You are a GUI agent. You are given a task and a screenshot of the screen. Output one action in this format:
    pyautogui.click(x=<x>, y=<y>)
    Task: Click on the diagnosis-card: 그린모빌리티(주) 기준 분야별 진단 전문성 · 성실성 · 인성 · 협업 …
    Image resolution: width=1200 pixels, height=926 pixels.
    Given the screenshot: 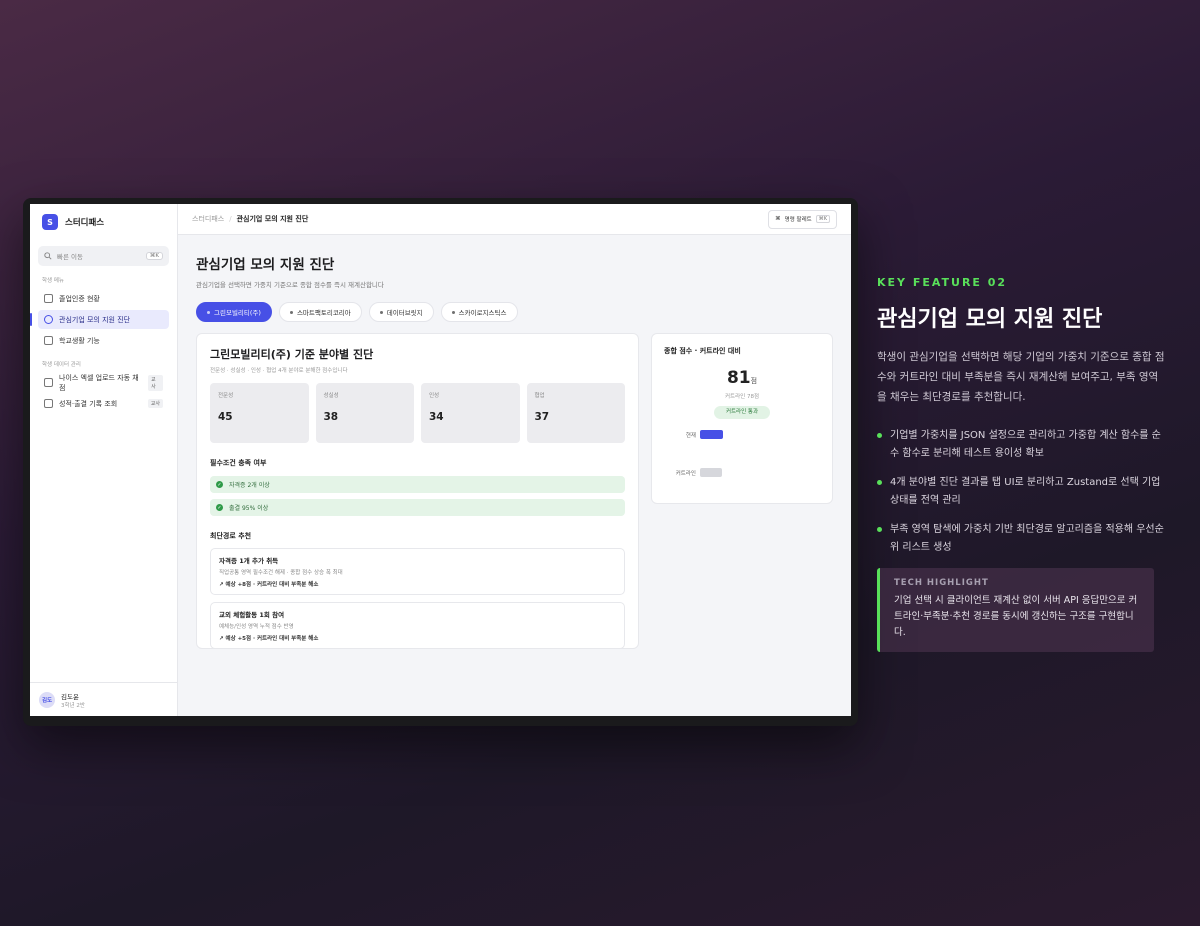 What is the action you would take?
    pyautogui.click(x=417, y=491)
    